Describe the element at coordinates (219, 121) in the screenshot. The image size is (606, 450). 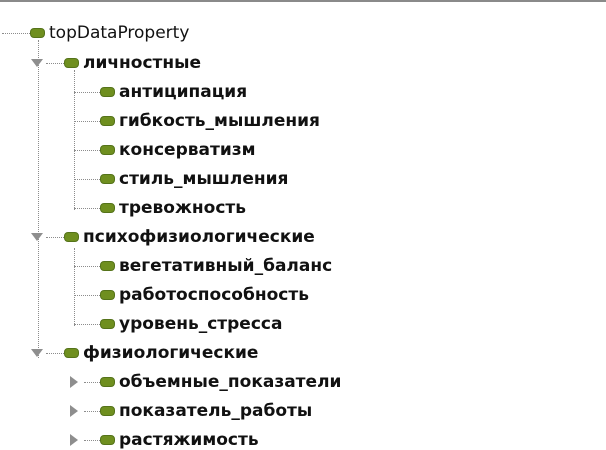
I see `node-label: гибкость_мышления` at that location.